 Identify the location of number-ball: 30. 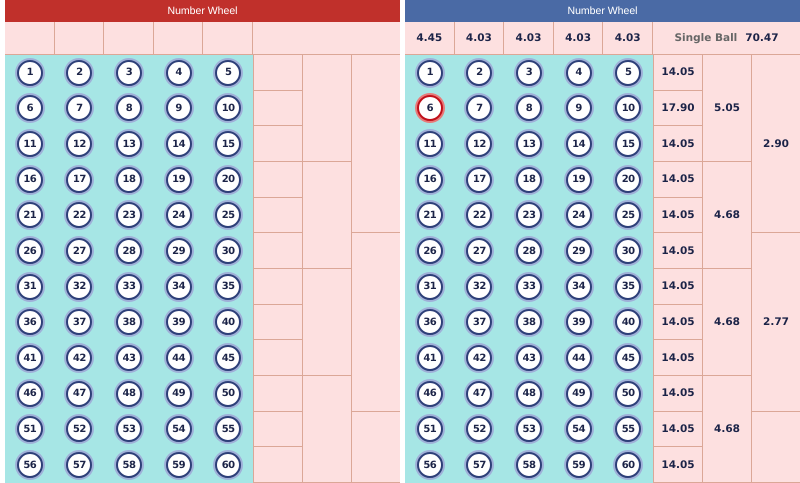
(628, 251).